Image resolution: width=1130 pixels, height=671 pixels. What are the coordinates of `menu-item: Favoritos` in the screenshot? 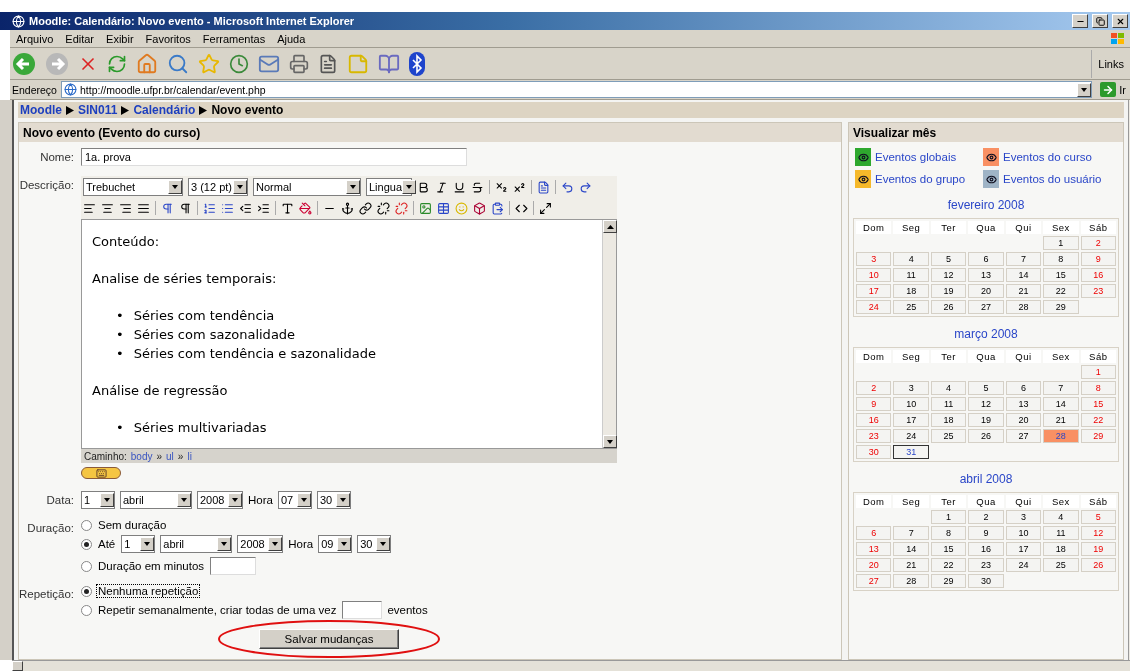 It's located at (168, 38).